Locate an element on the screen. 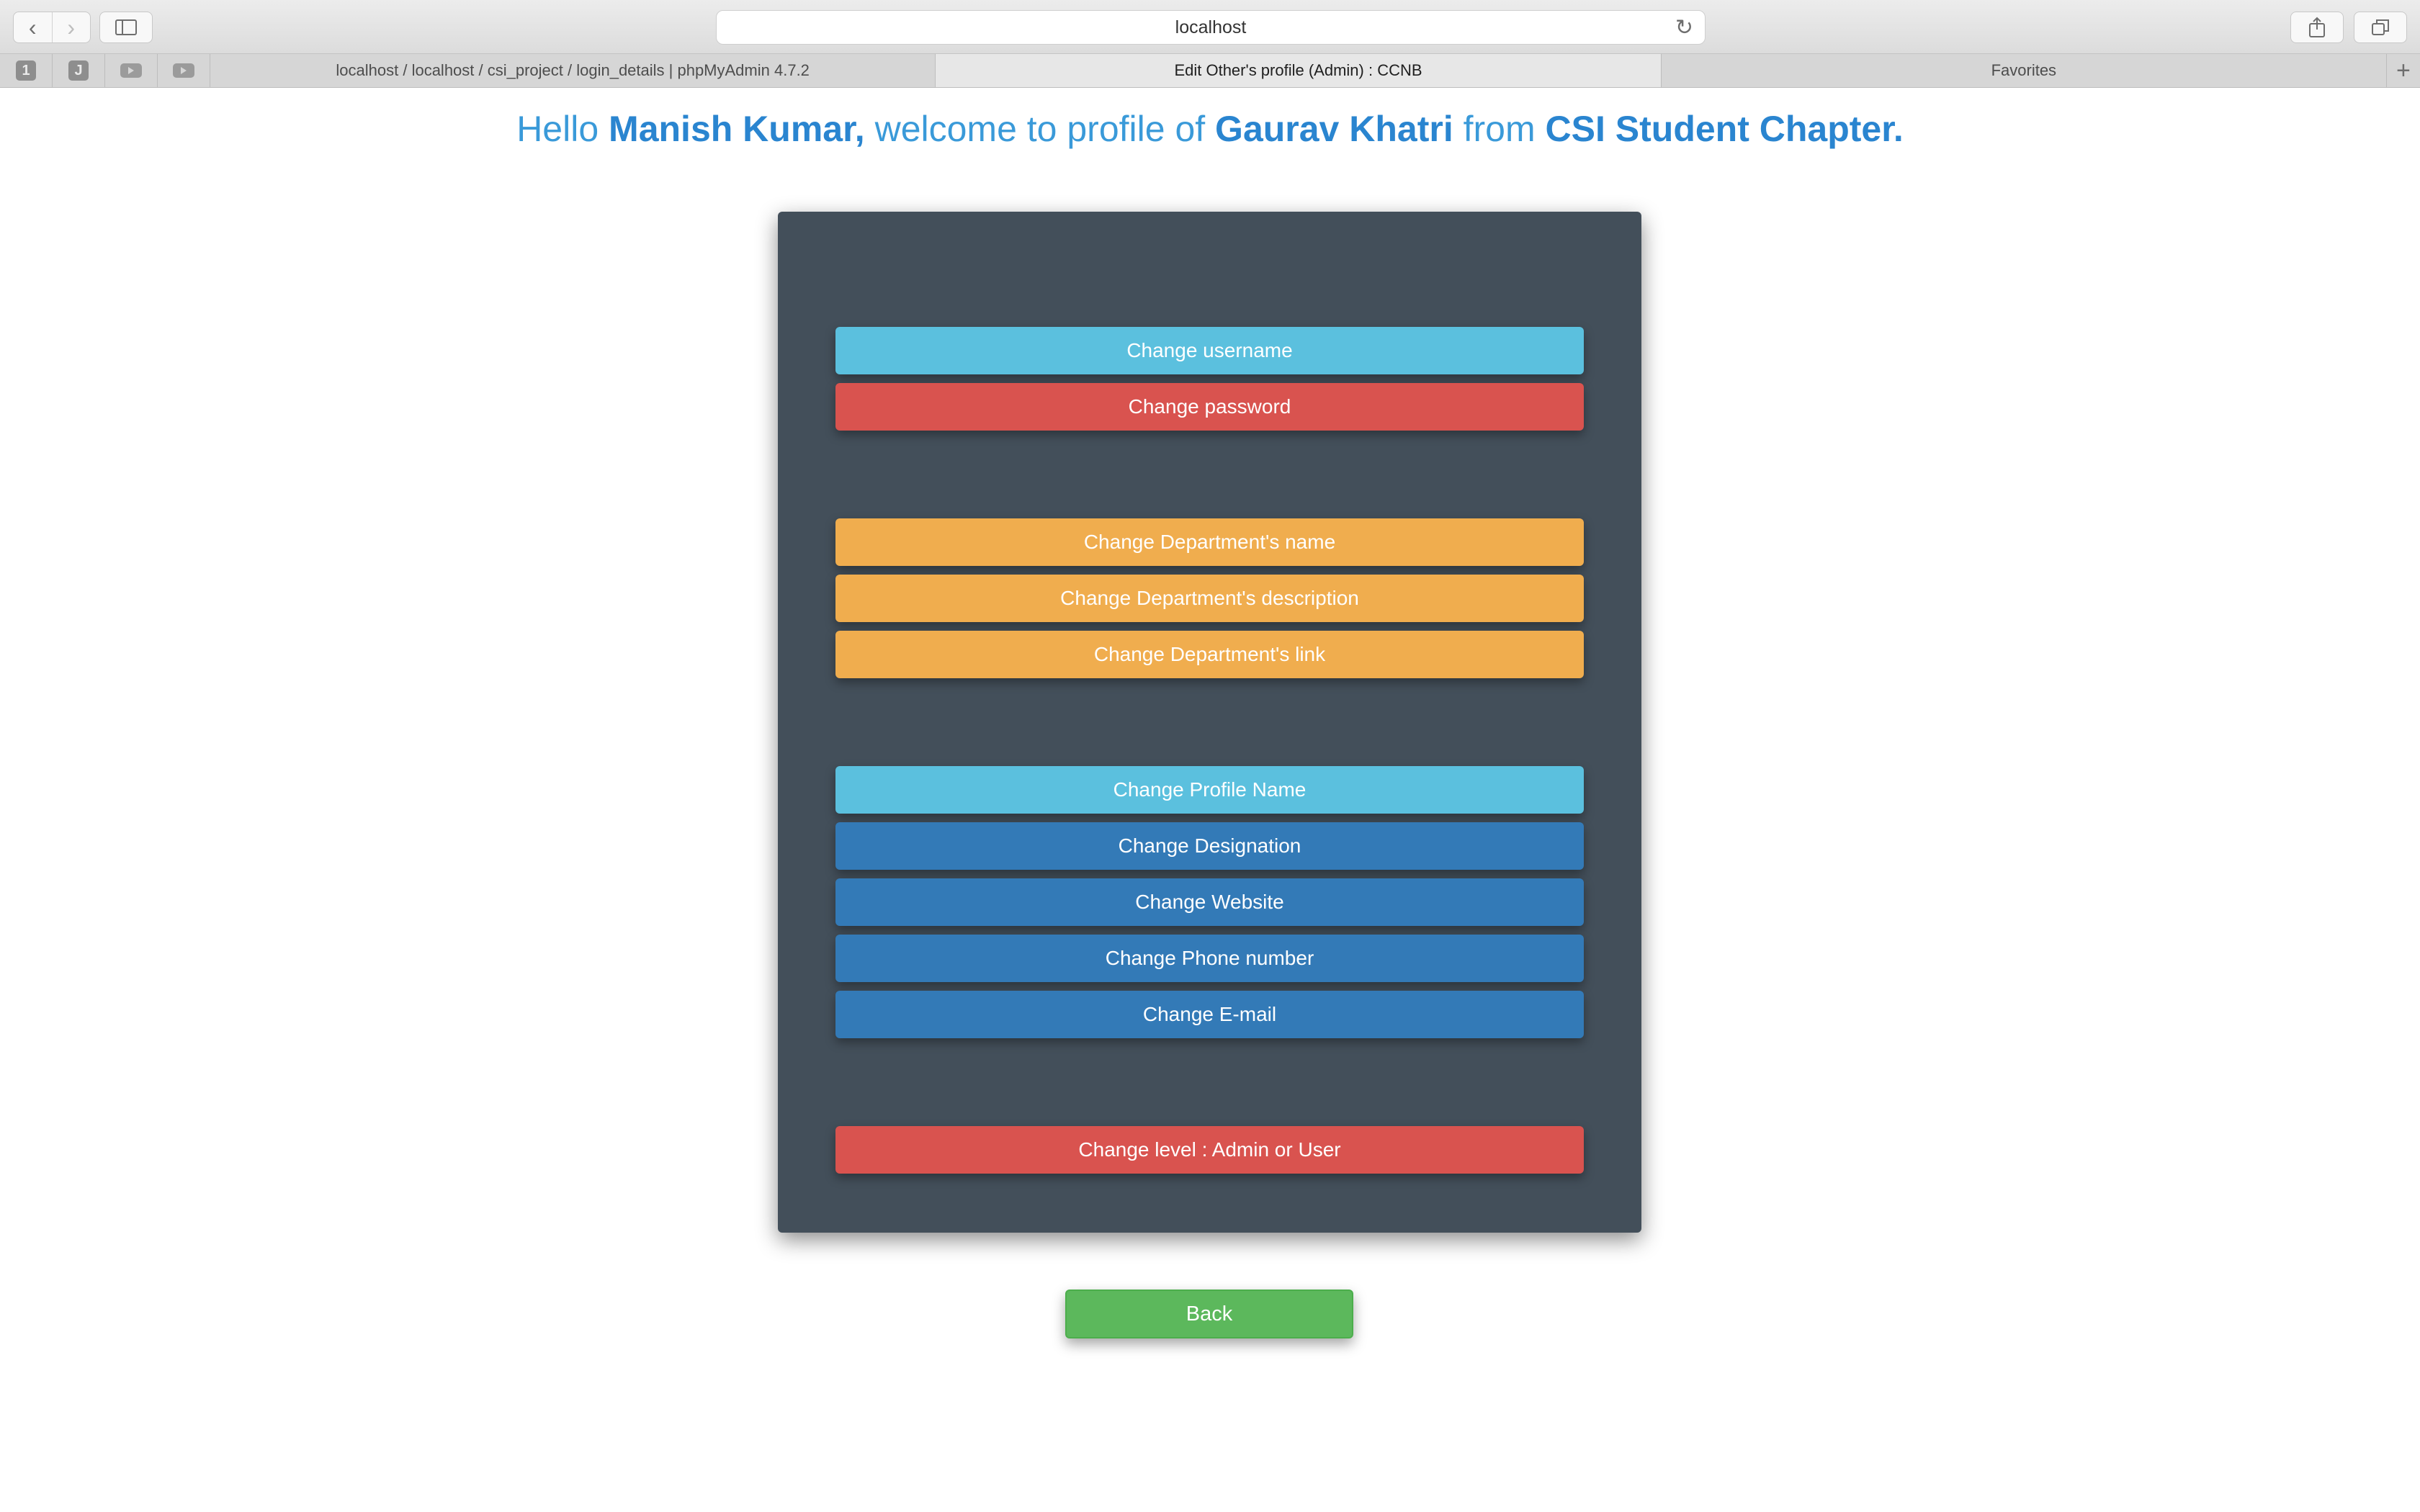  history-navigation: ‹ › is located at coordinates (52, 27).